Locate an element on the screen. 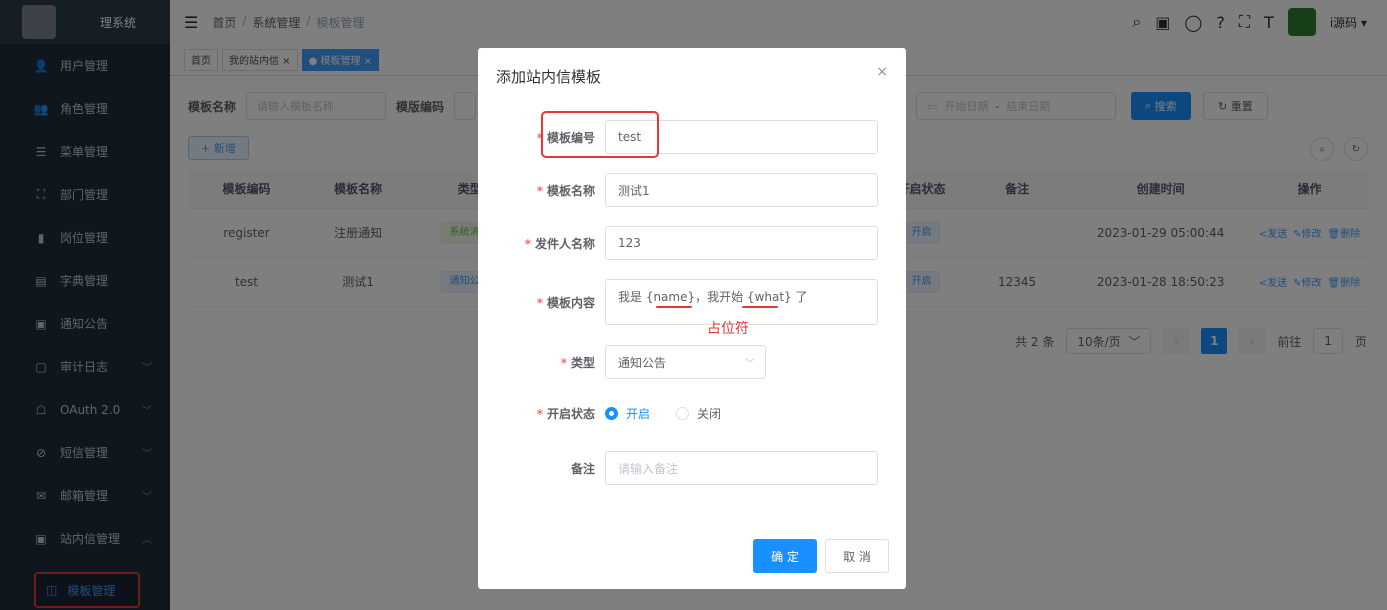 This screenshot has height=610, width=1387. radio-unchecked-icon is located at coordinates (683, 413).